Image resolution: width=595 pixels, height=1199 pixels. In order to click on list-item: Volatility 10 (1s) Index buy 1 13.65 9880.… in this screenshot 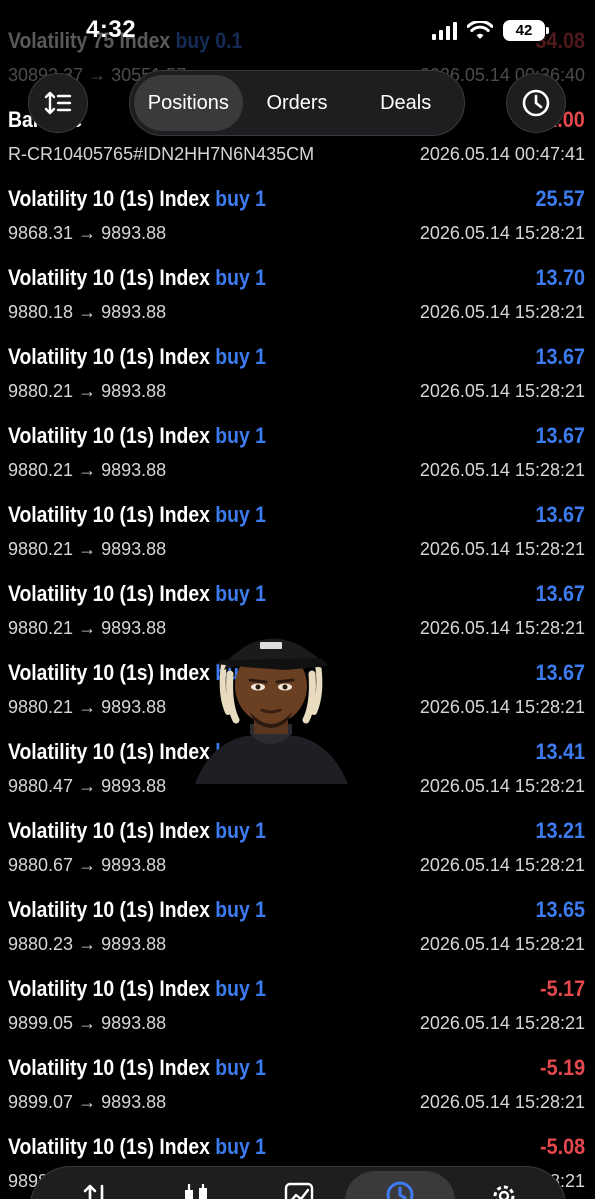, I will do `click(297, 930)`.